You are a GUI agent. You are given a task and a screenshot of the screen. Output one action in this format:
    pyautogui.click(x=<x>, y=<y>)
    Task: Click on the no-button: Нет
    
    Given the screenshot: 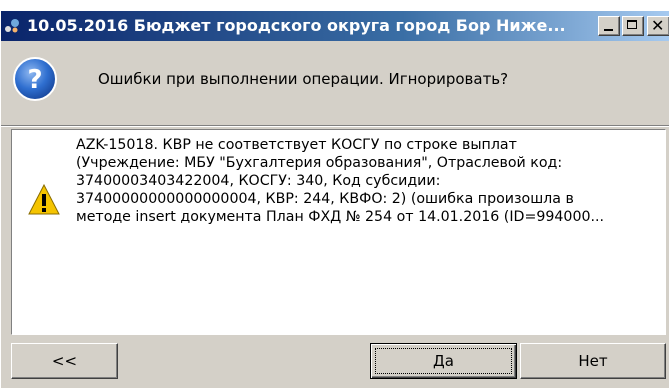 What is the action you would take?
    pyautogui.click(x=593, y=361)
    